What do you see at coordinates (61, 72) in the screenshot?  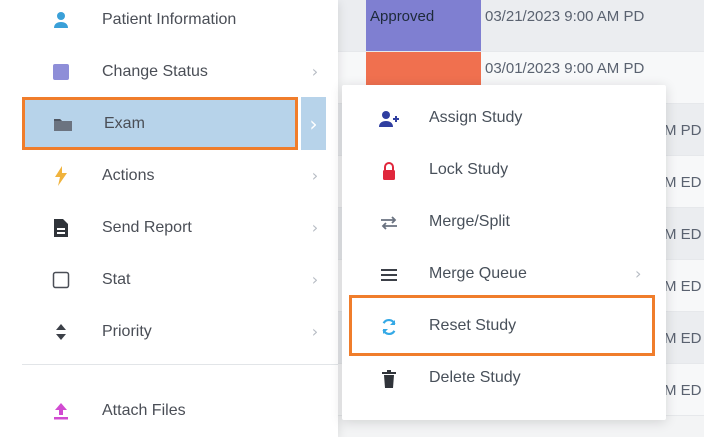 I see `square-icon` at bounding box center [61, 72].